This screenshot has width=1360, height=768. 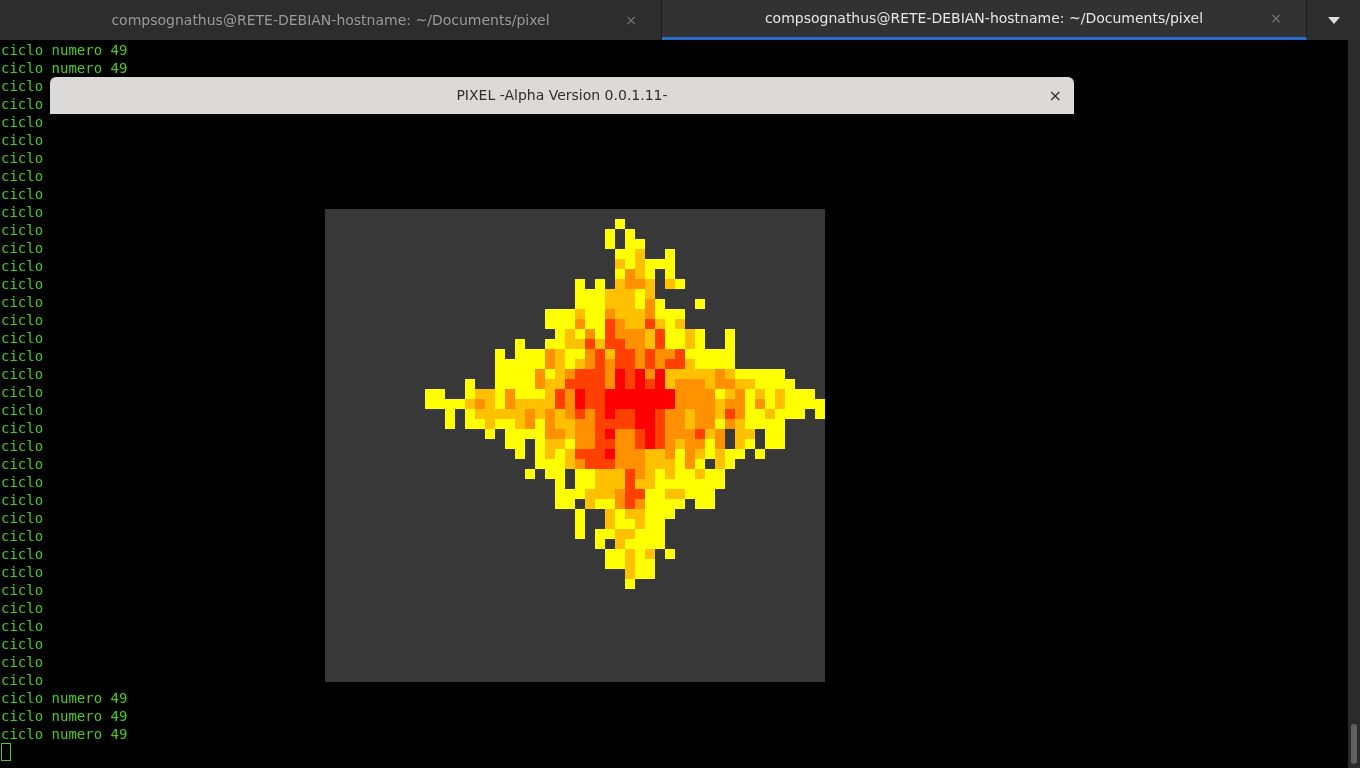 I want to click on caret-down-icon, so click(x=1333, y=20).